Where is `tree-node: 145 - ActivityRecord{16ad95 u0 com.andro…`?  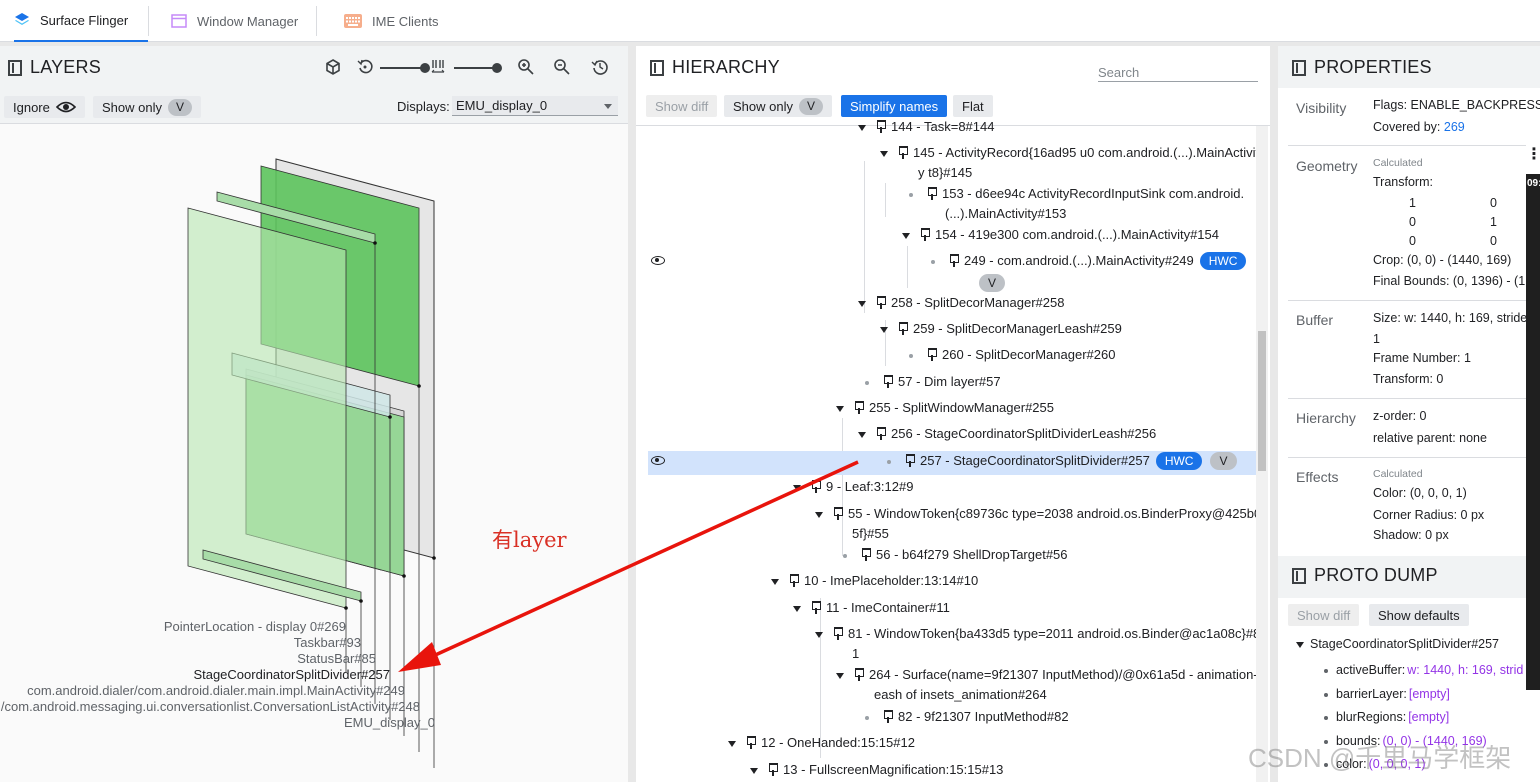
tree-node: 145 - ActivityRecord{16ad95 u0 com.andro… is located at coordinates (1069, 152).